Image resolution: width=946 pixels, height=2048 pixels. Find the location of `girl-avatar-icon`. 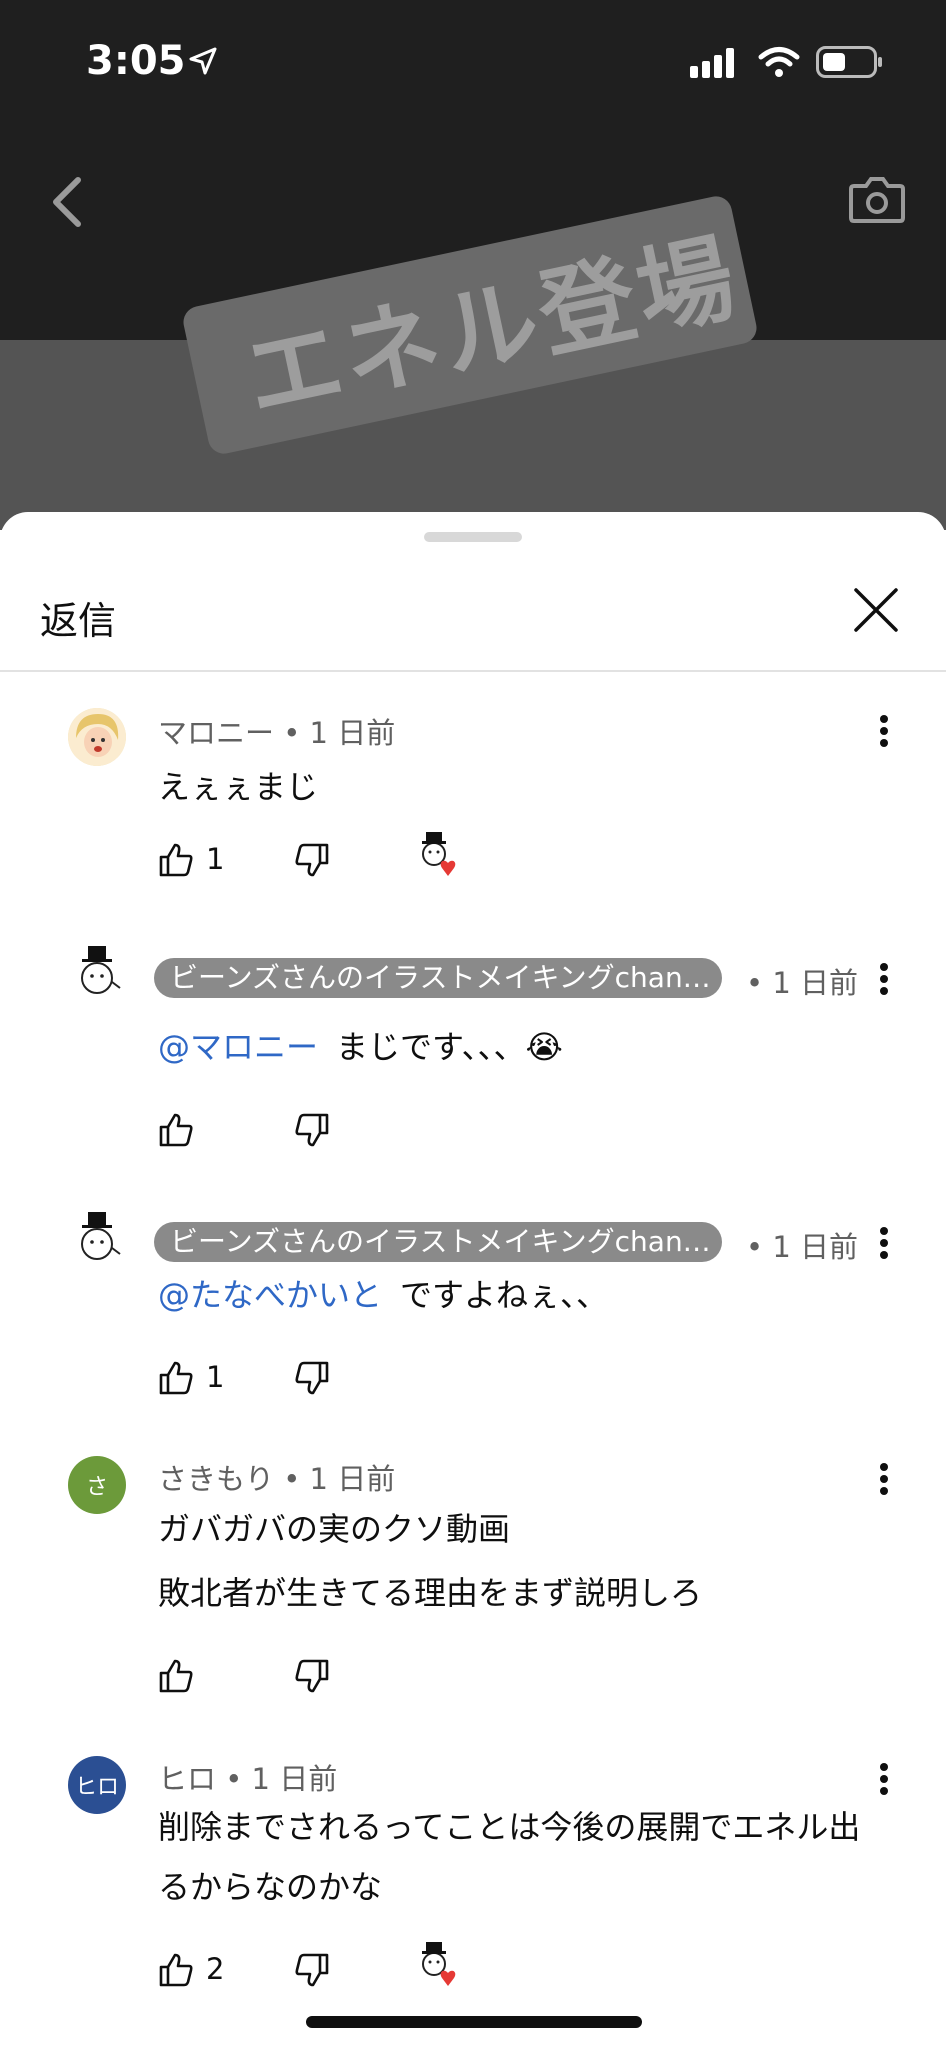

girl-avatar-icon is located at coordinates (97, 737).